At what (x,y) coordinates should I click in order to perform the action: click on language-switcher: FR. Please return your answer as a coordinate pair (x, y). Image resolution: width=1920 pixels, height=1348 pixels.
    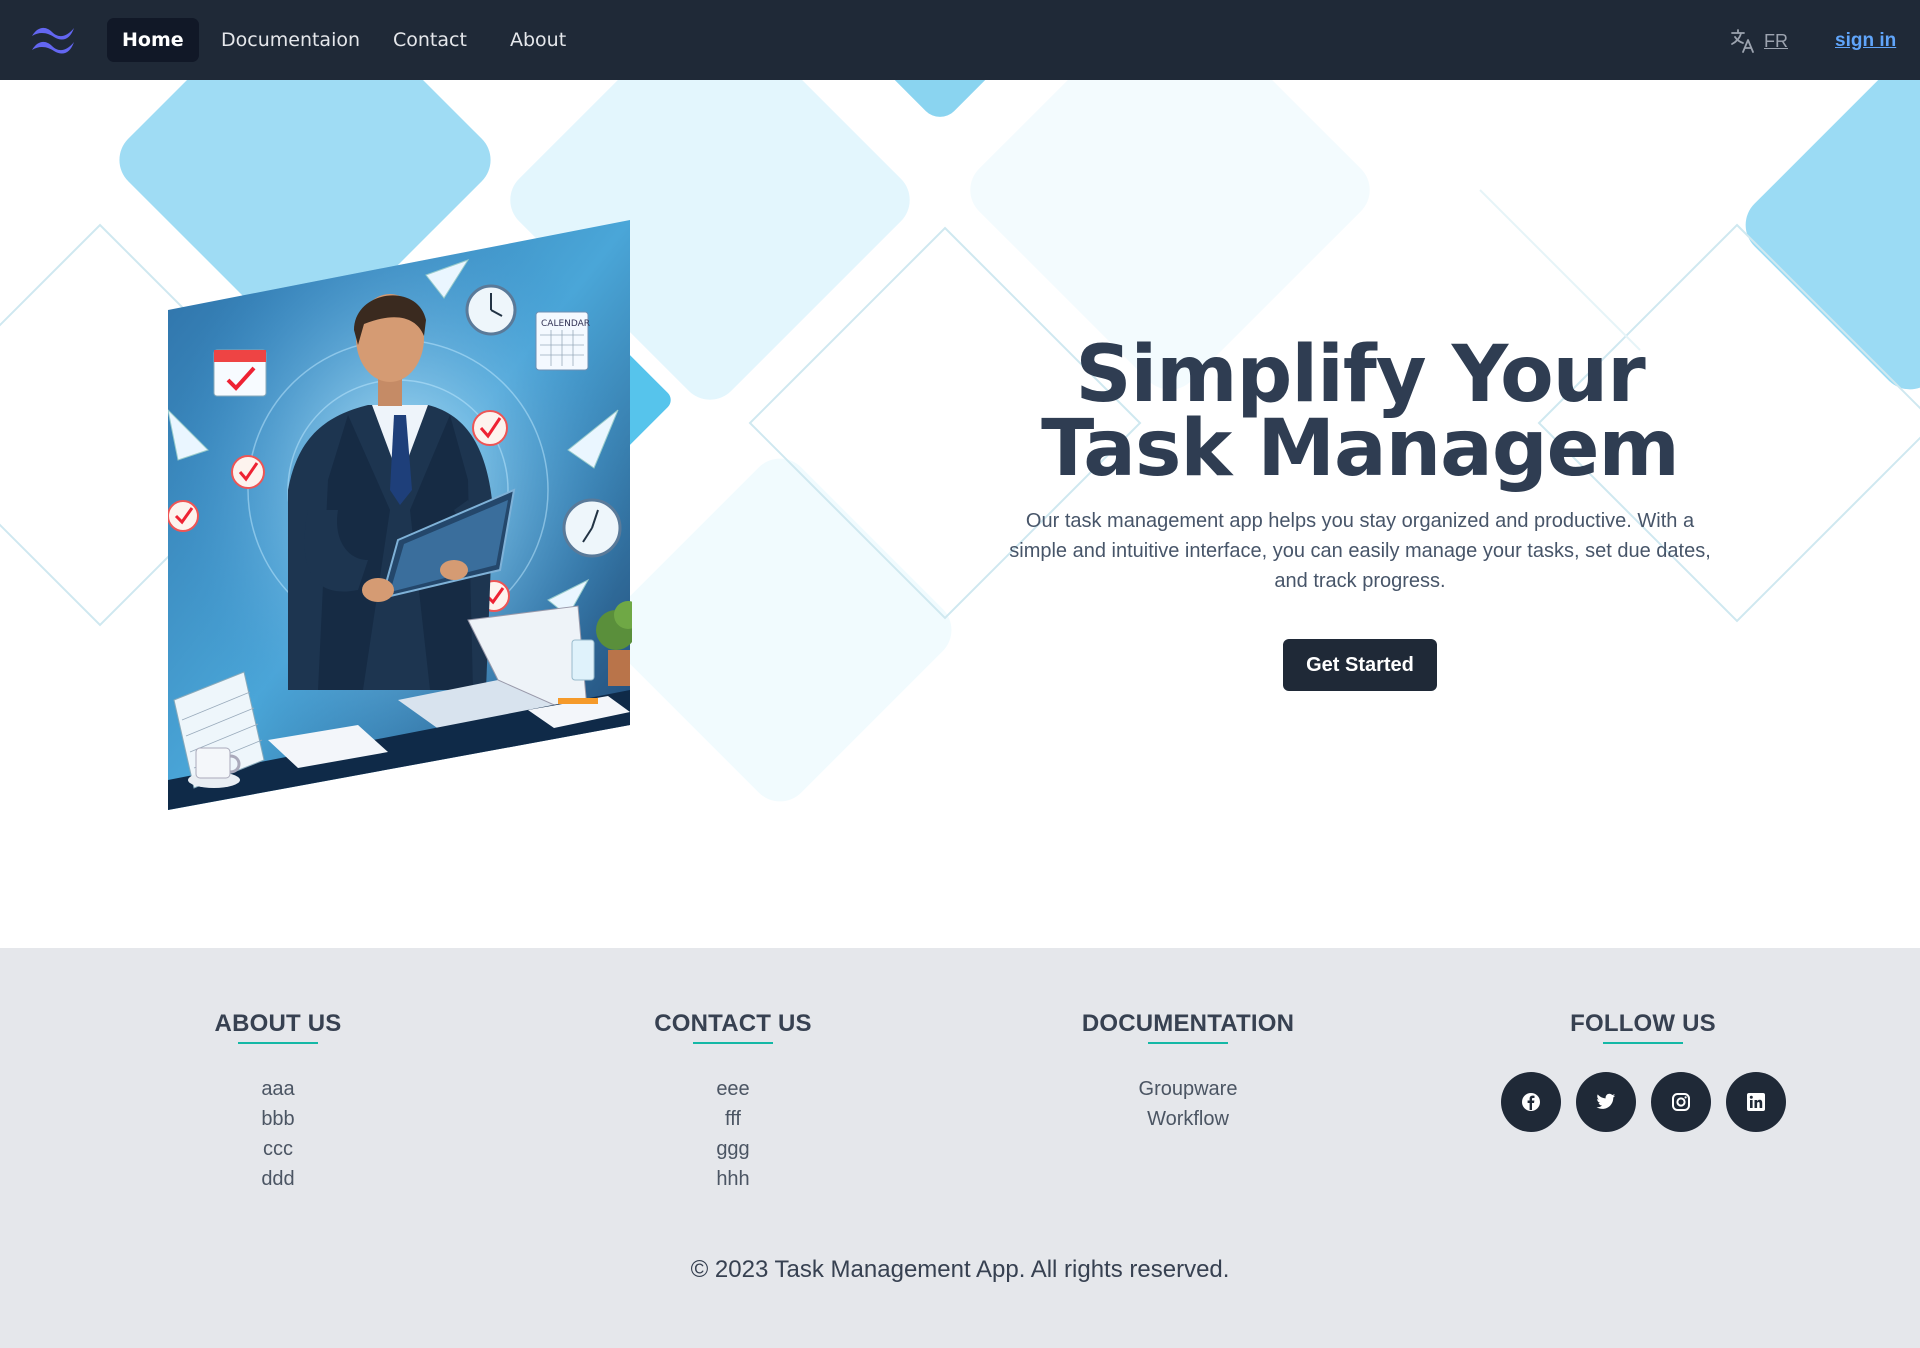
    Looking at the image, I should click on (1759, 41).